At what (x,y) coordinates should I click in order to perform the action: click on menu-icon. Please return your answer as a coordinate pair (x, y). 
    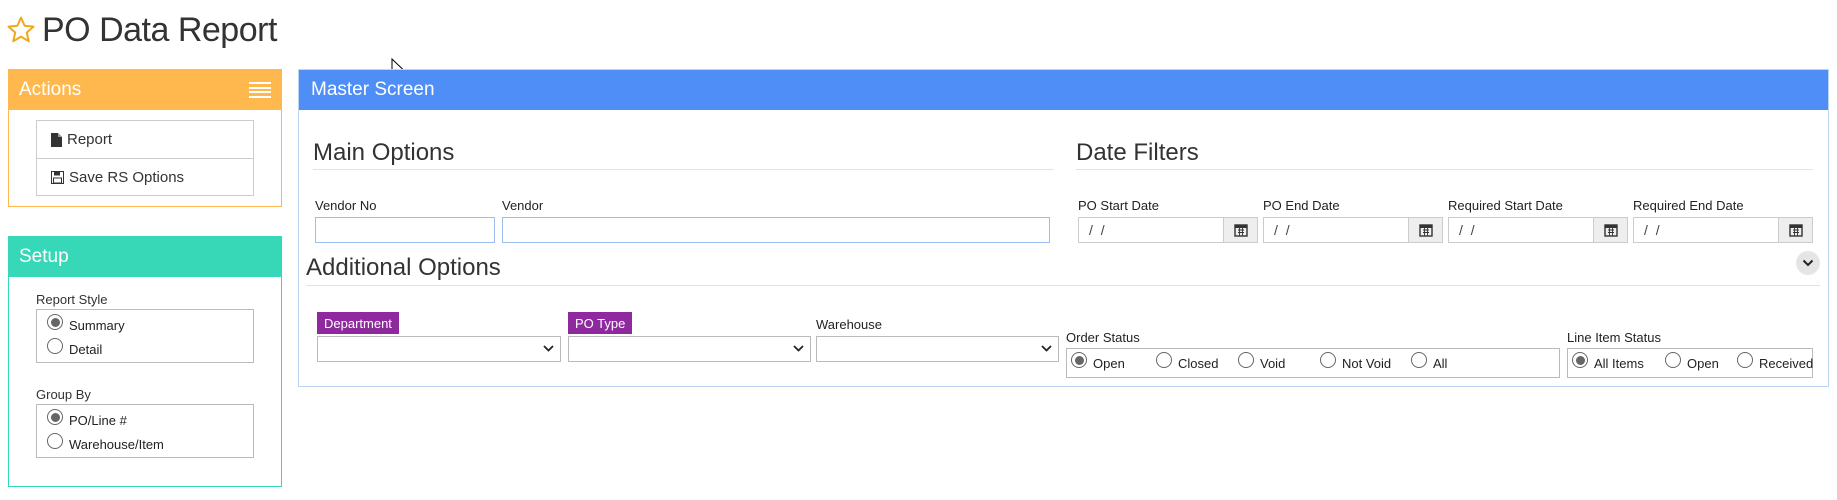
    Looking at the image, I should click on (260, 90).